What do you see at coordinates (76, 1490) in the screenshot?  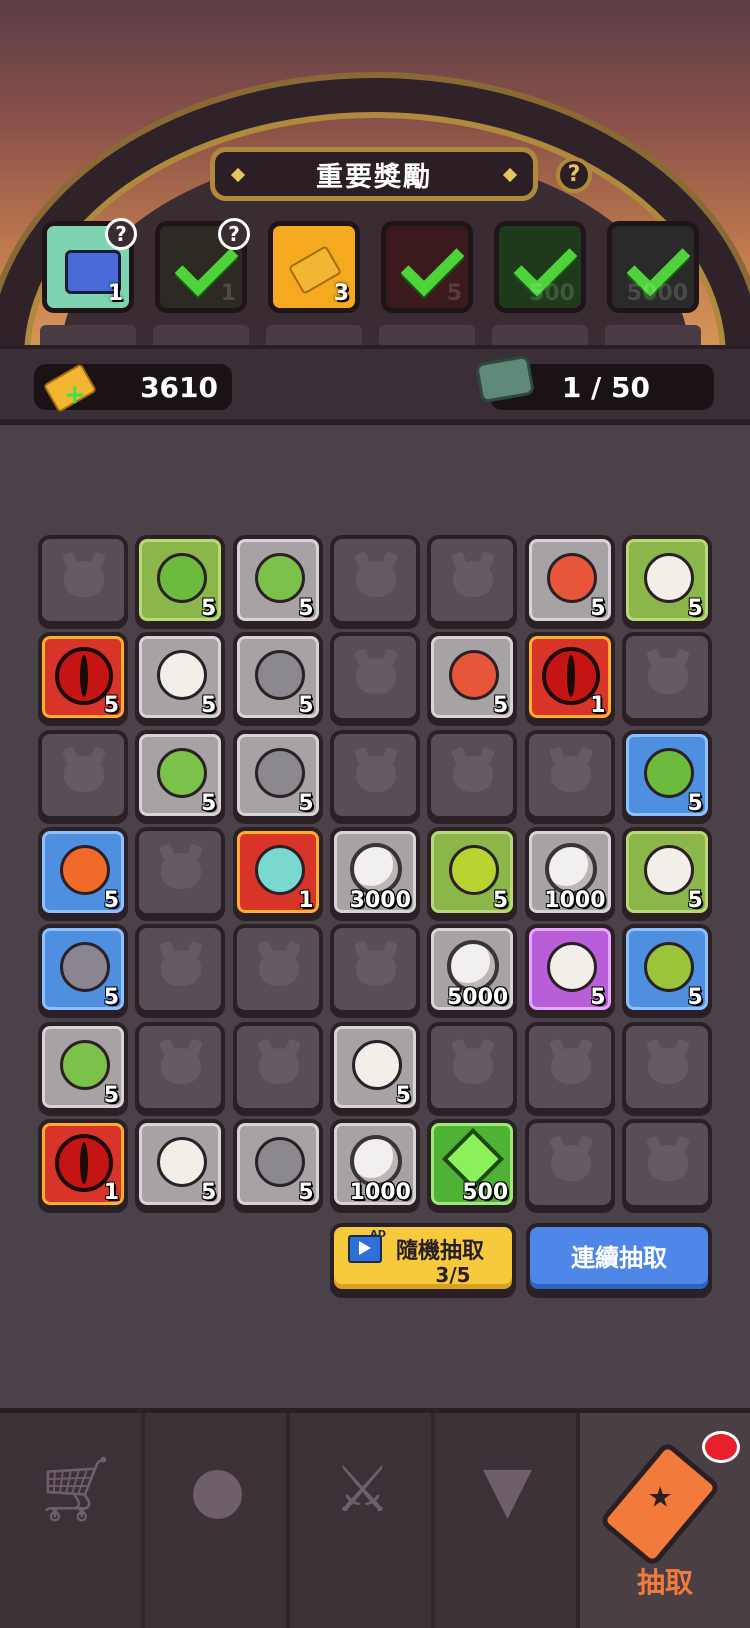 I see `cart-icon: 🛒︎` at bounding box center [76, 1490].